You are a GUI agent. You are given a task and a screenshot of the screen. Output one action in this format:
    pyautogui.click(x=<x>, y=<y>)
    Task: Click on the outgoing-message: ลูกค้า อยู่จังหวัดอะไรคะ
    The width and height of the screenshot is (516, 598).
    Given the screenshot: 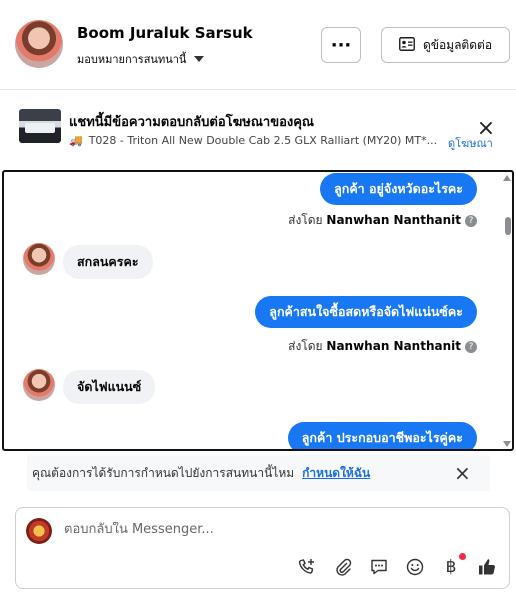 What is the action you would take?
    pyautogui.click(x=398, y=189)
    